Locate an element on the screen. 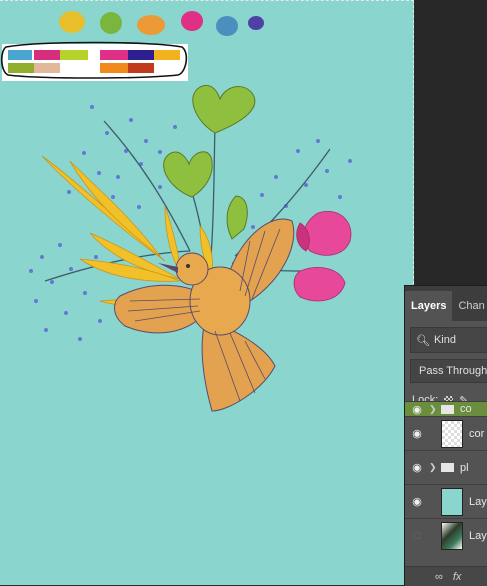  pink-blob is located at coordinates (192, 21).